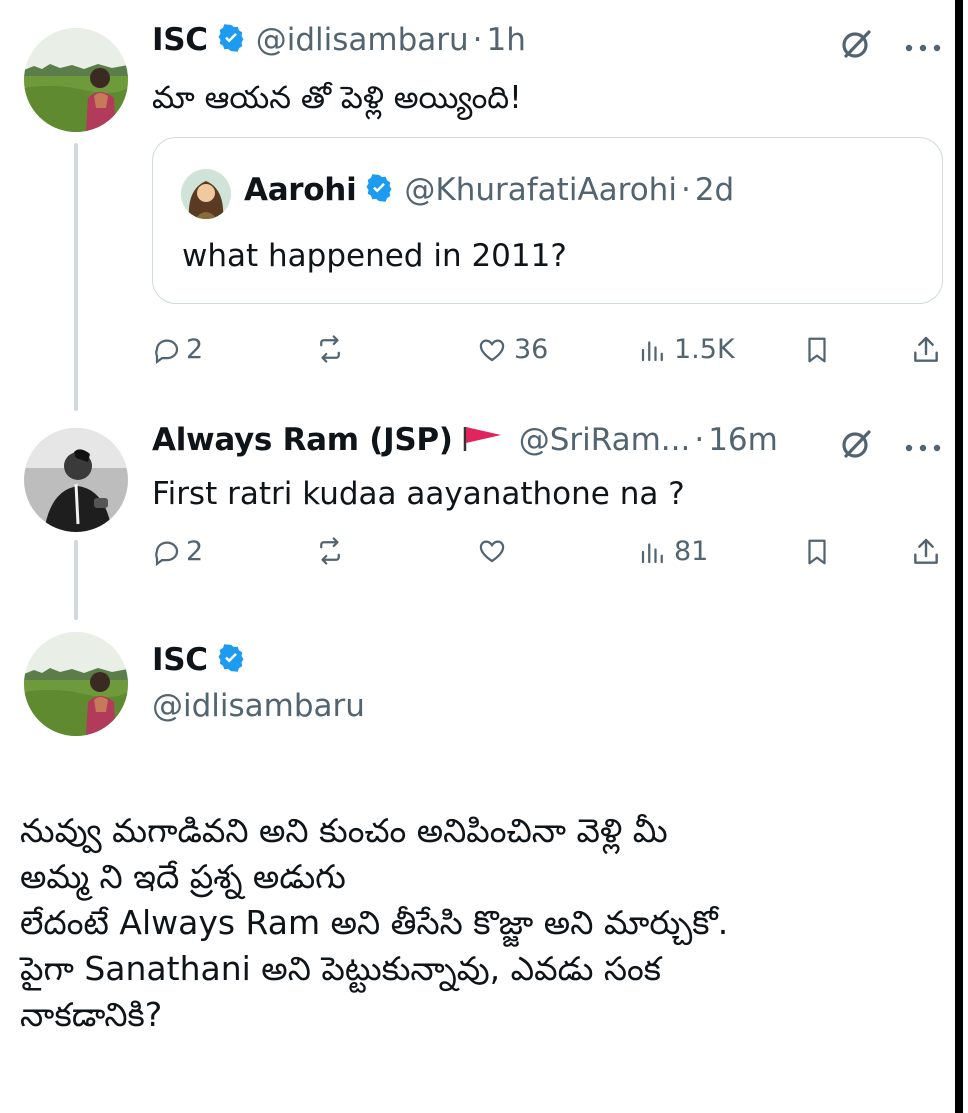 The image size is (968, 1113). I want to click on tweet-text: First ratri kudaa aayanathone na ?, so click(418, 494).